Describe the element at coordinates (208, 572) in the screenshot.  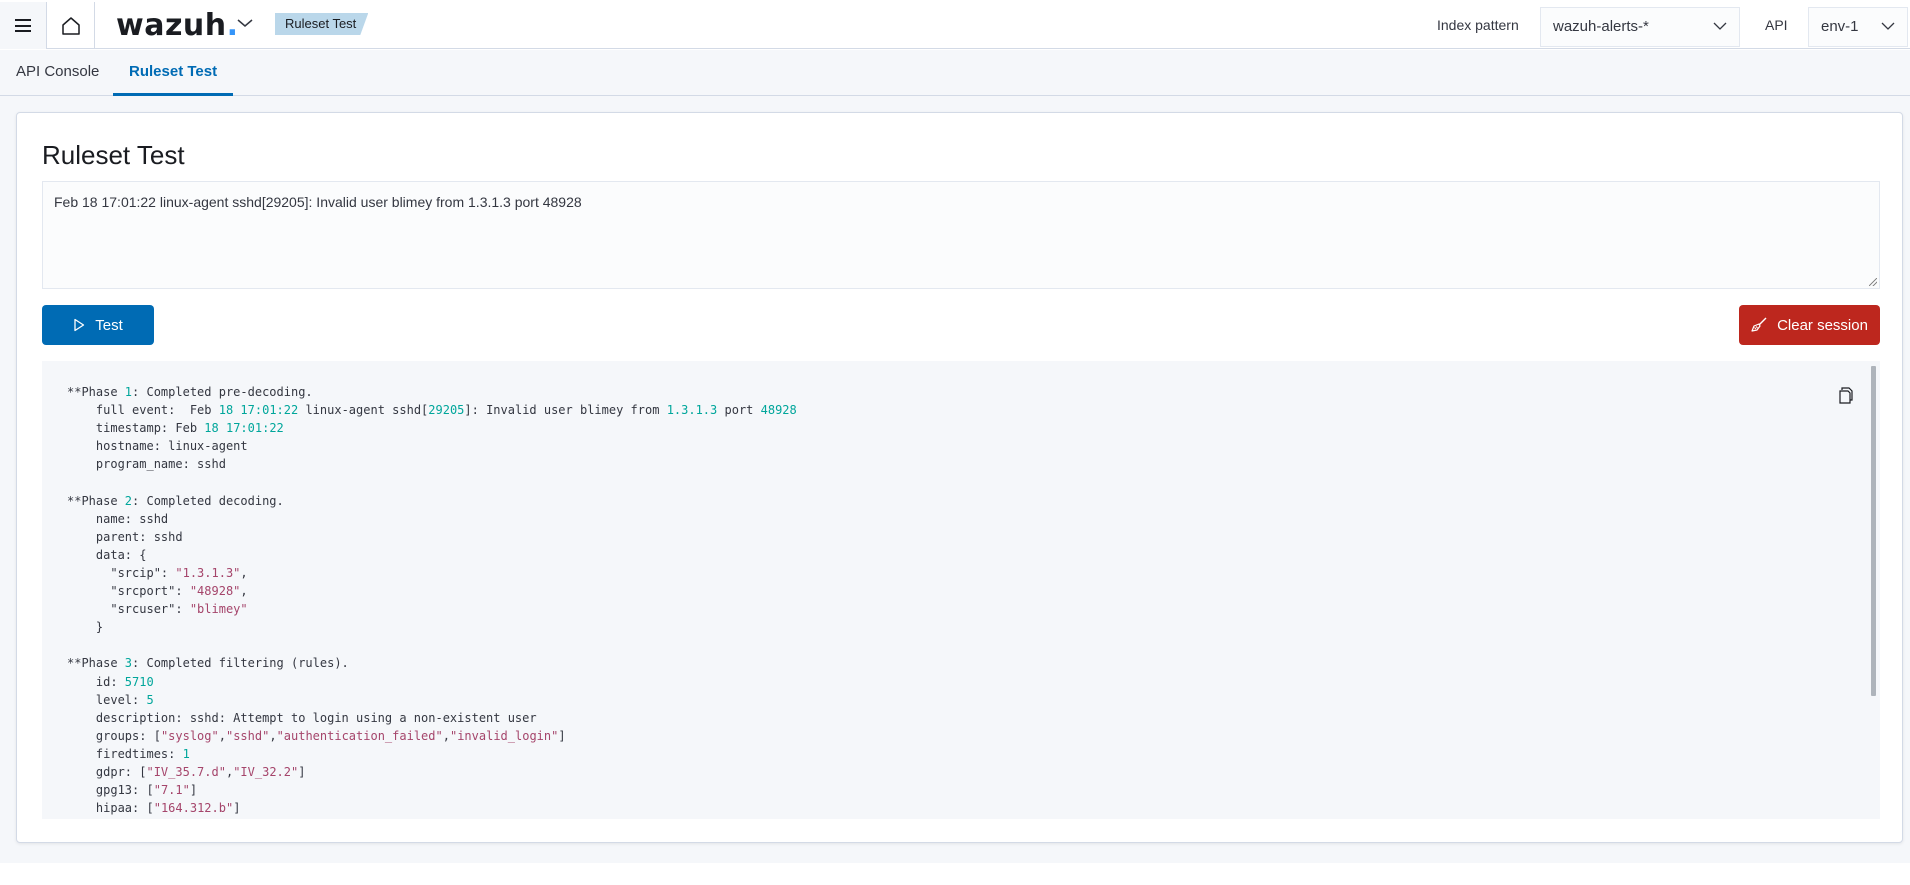
I see `phase2-srcip: "1.3.1.3"` at that location.